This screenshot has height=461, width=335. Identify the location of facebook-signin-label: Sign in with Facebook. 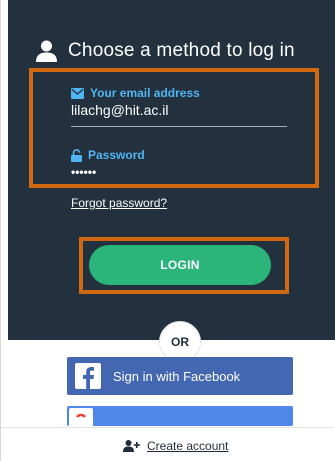
(177, 376).